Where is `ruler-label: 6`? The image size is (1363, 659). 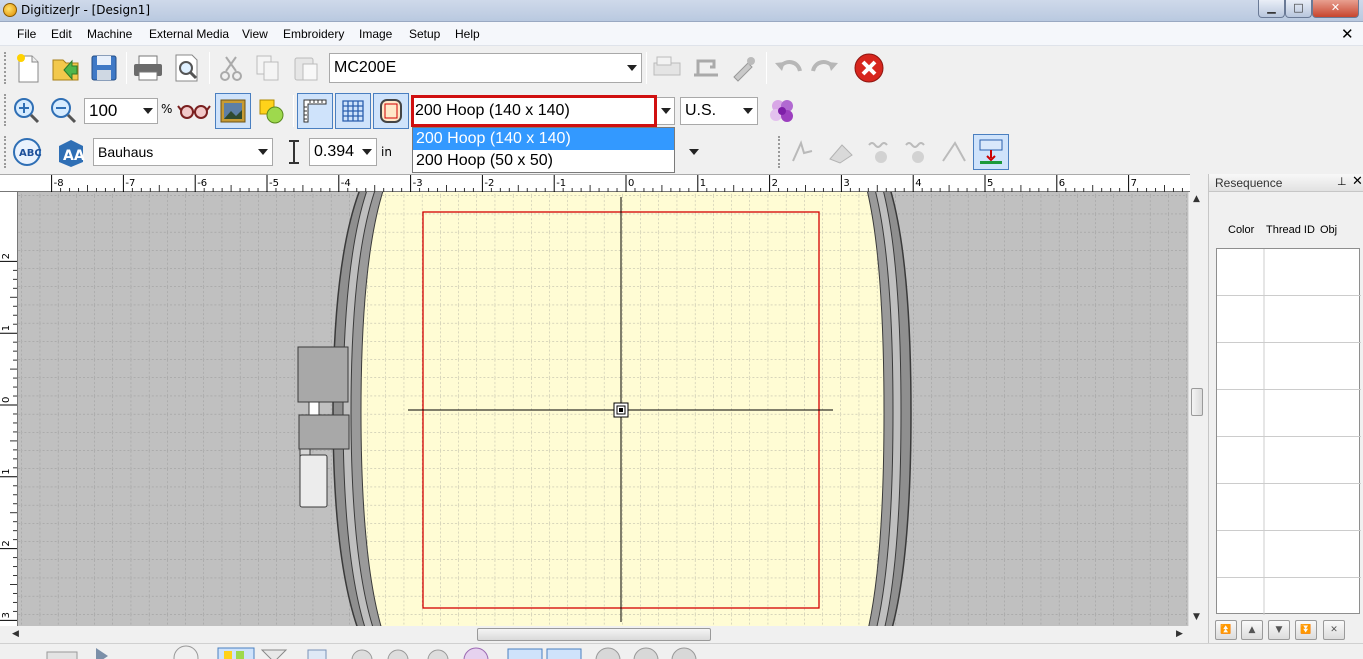 ruler-label: 6 is located at coordinates (1062, 183).